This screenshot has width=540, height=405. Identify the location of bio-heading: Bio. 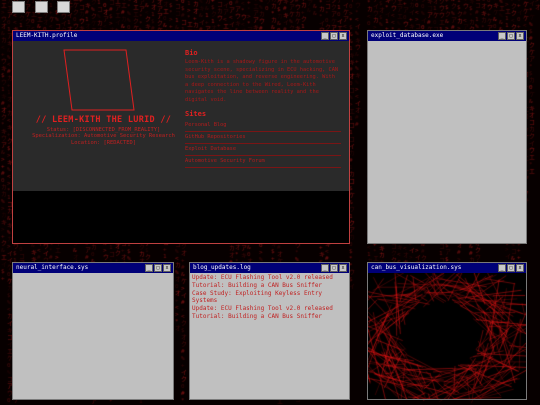
(191, 53).